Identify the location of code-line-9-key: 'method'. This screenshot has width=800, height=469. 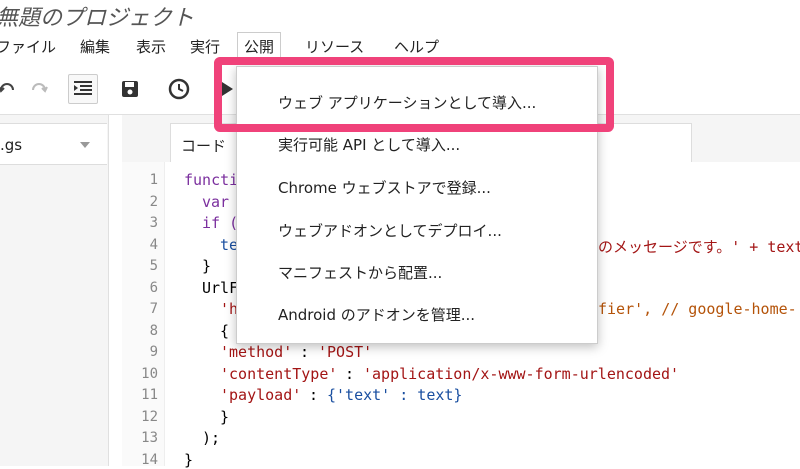
(256, 352).